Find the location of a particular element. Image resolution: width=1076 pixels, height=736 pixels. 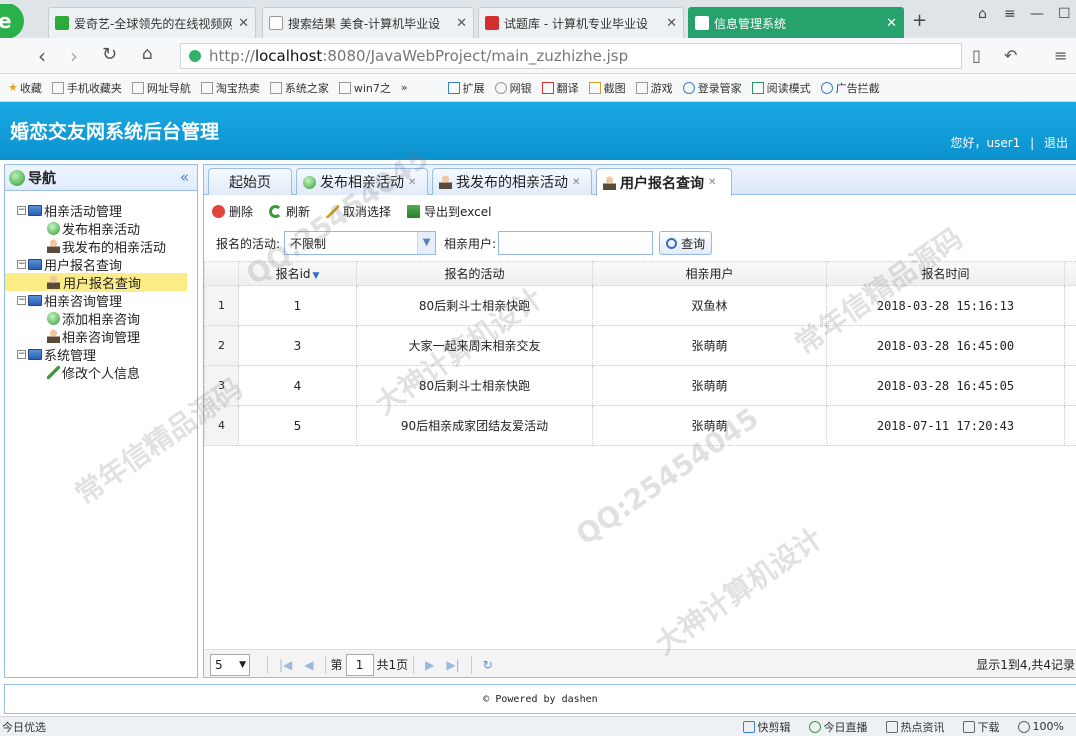

cell-user: 双鱼林 is located at coordinates (709, 305).